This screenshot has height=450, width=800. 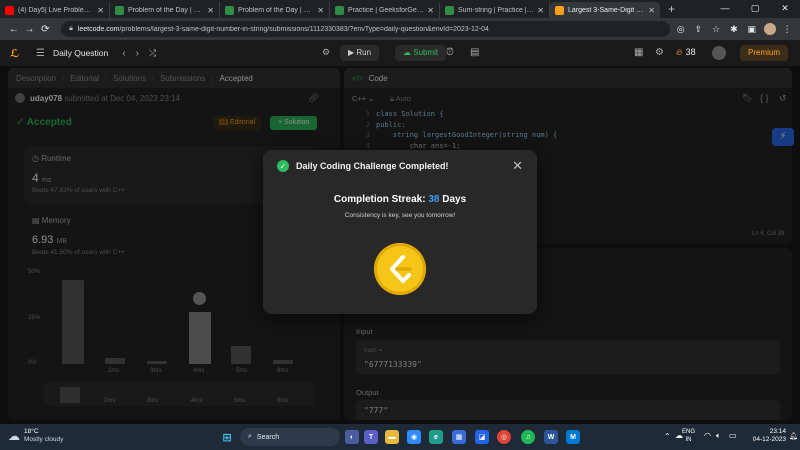 I want to click on spotify-icon: ♫, so click(x=528, y=437).